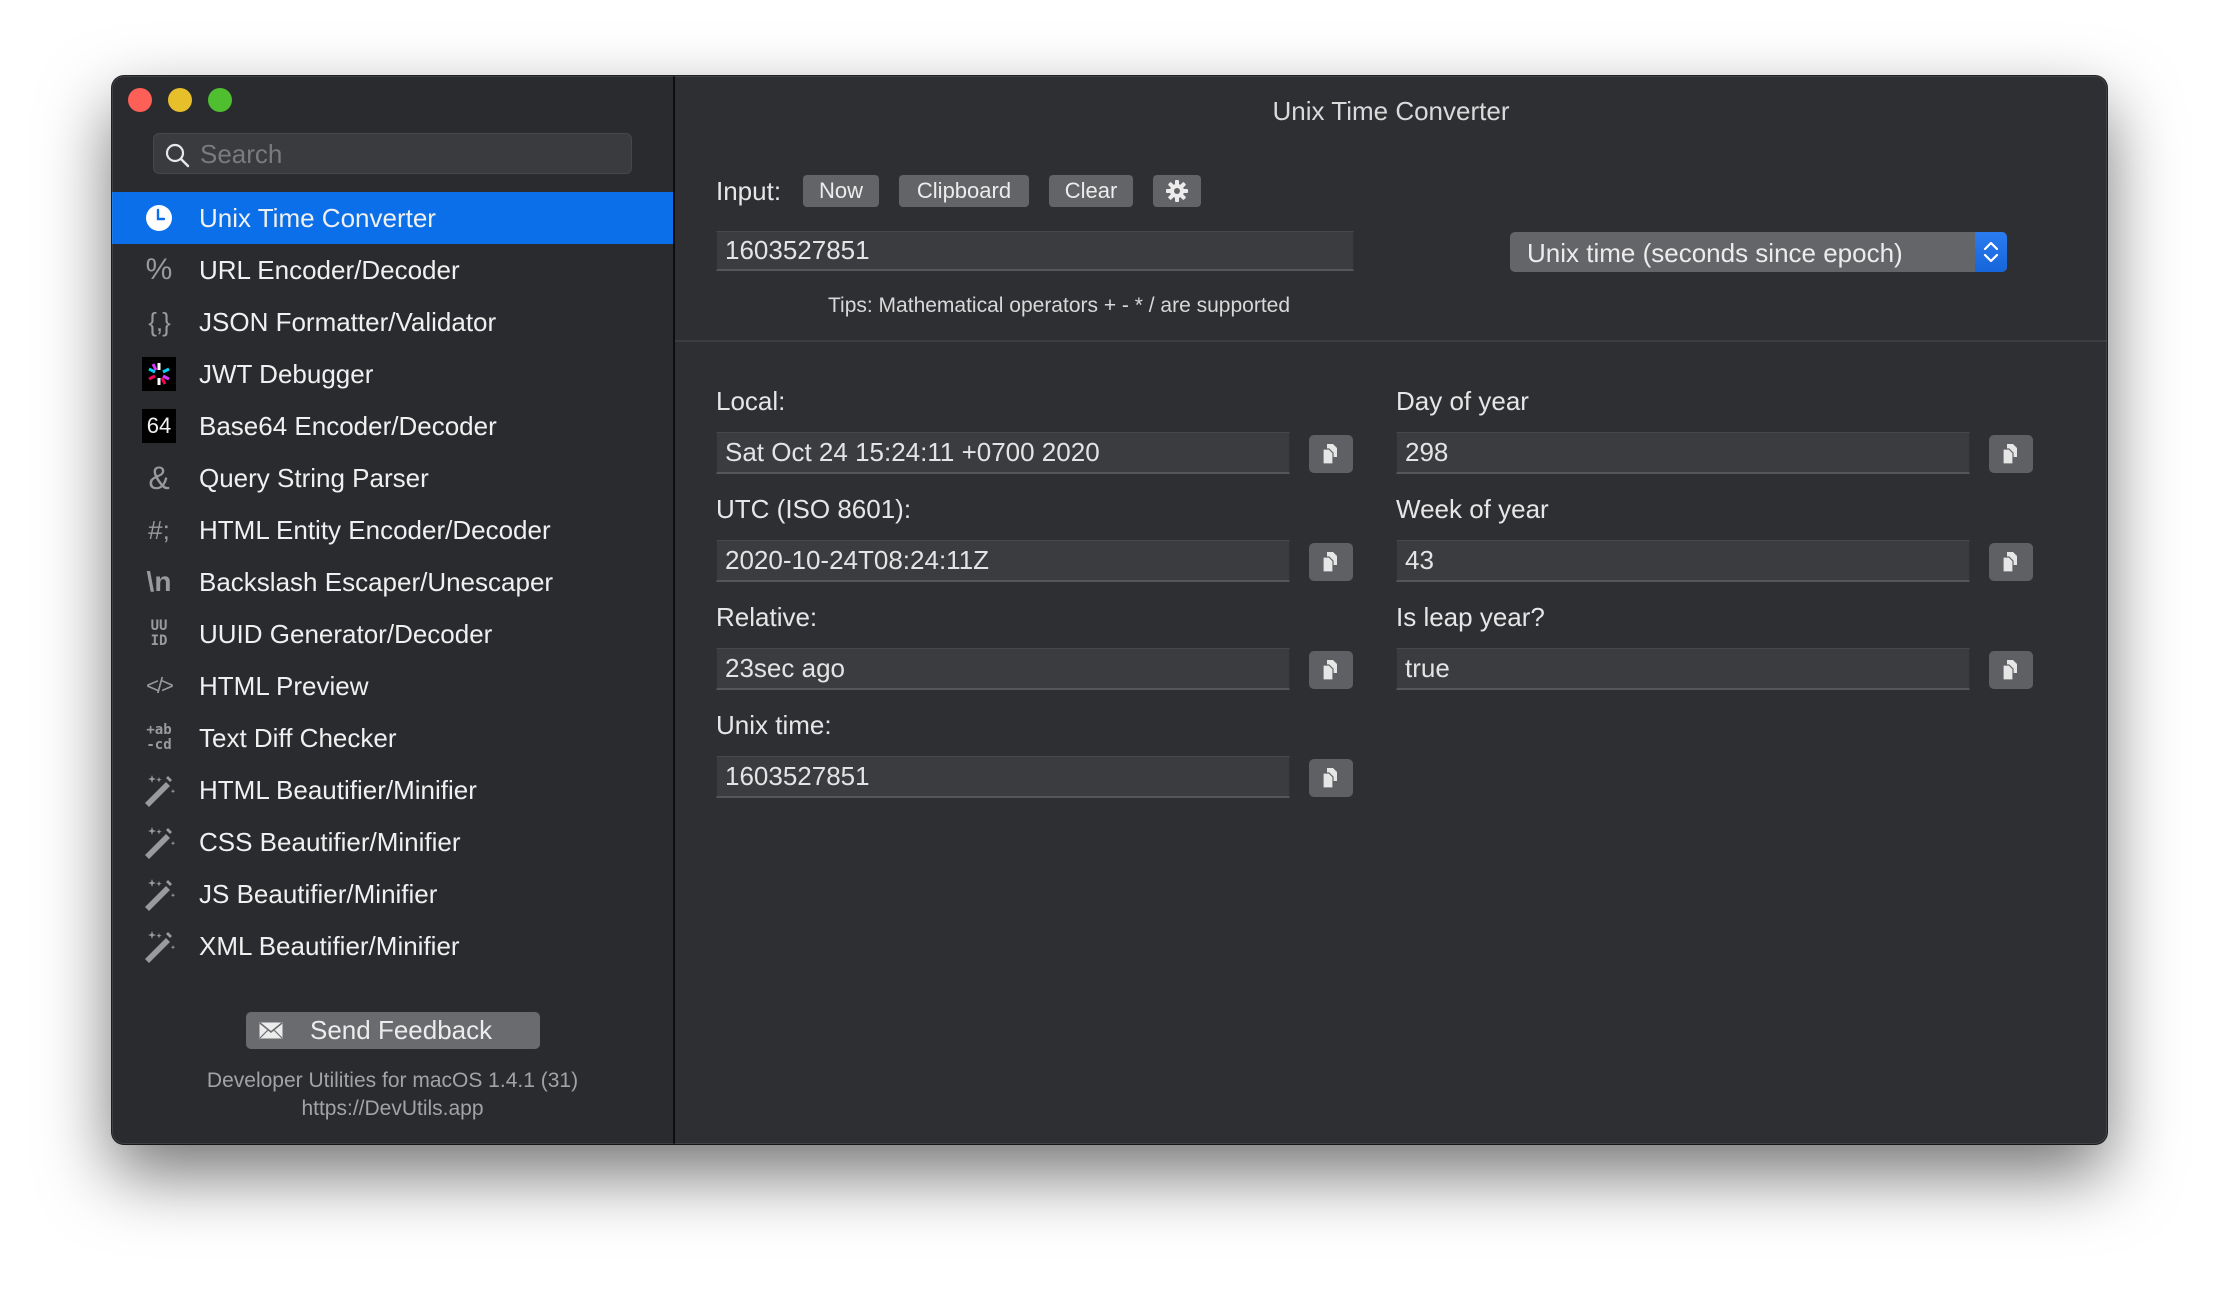 The height and width of the screenshot is (1292, 2218). What do you see at coordinates (1035, 251) in the screenshot?
I see `unix-time-input` at bounding box center [1035, 251].